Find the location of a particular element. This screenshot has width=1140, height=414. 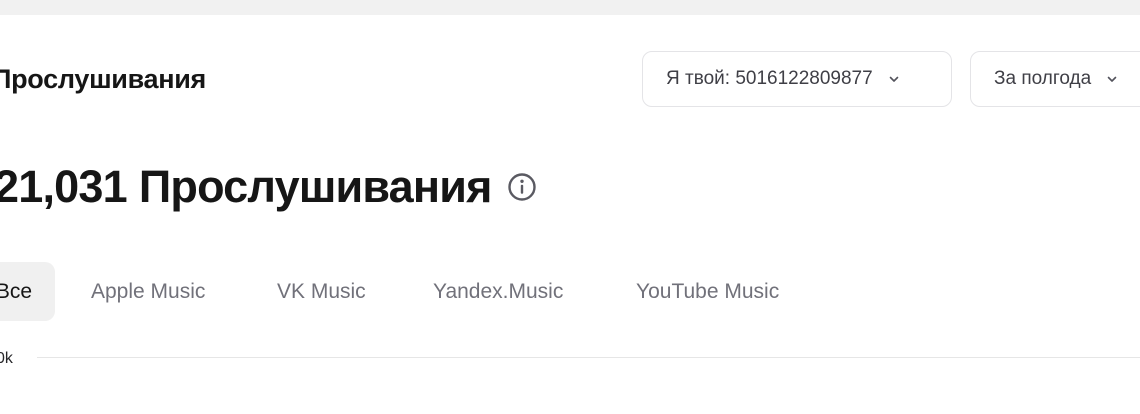

tab-all: Все is located at coordinates (27, 291).